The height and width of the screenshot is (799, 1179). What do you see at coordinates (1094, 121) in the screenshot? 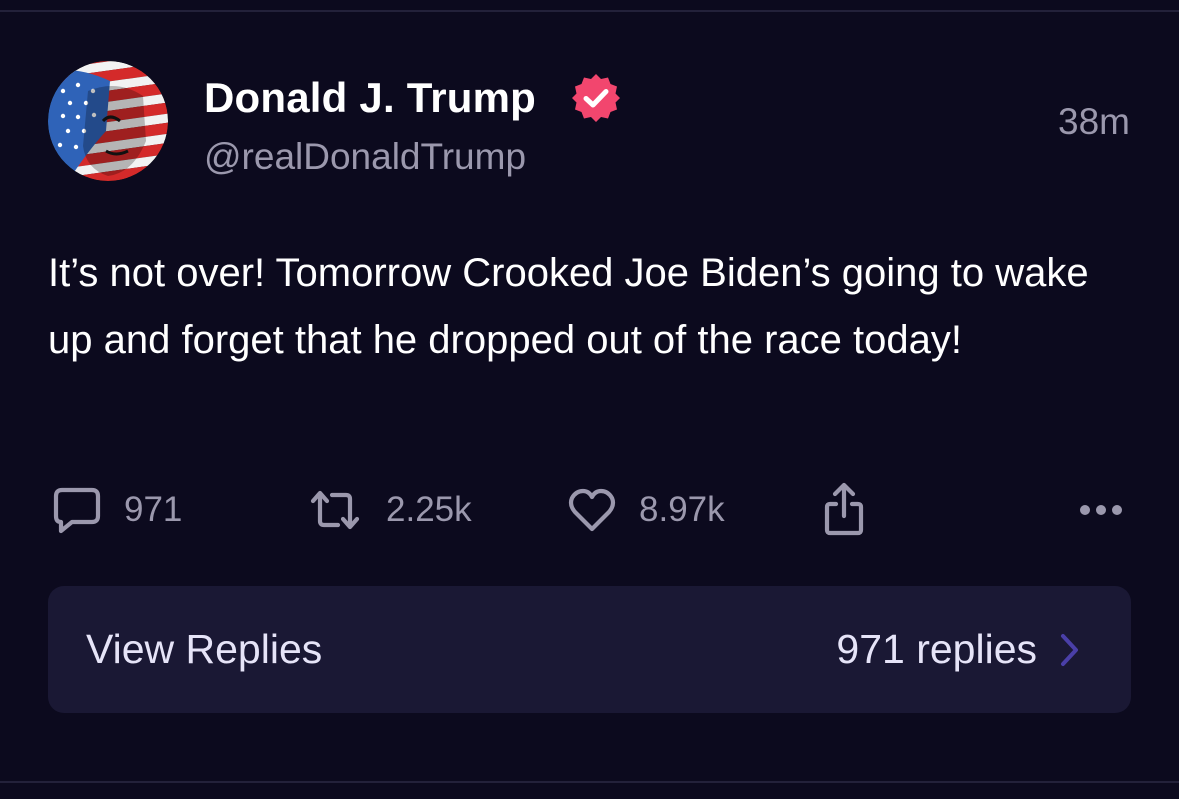
I see `timestamp: 38m` at bounding box center [1094, 121].